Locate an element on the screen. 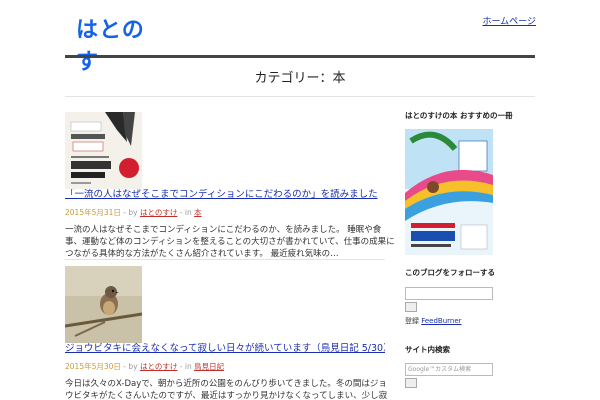 The width and height of the screenshot is (600, 400). search-input: Google™カスタム検索 is located at coordinates (449, 369).